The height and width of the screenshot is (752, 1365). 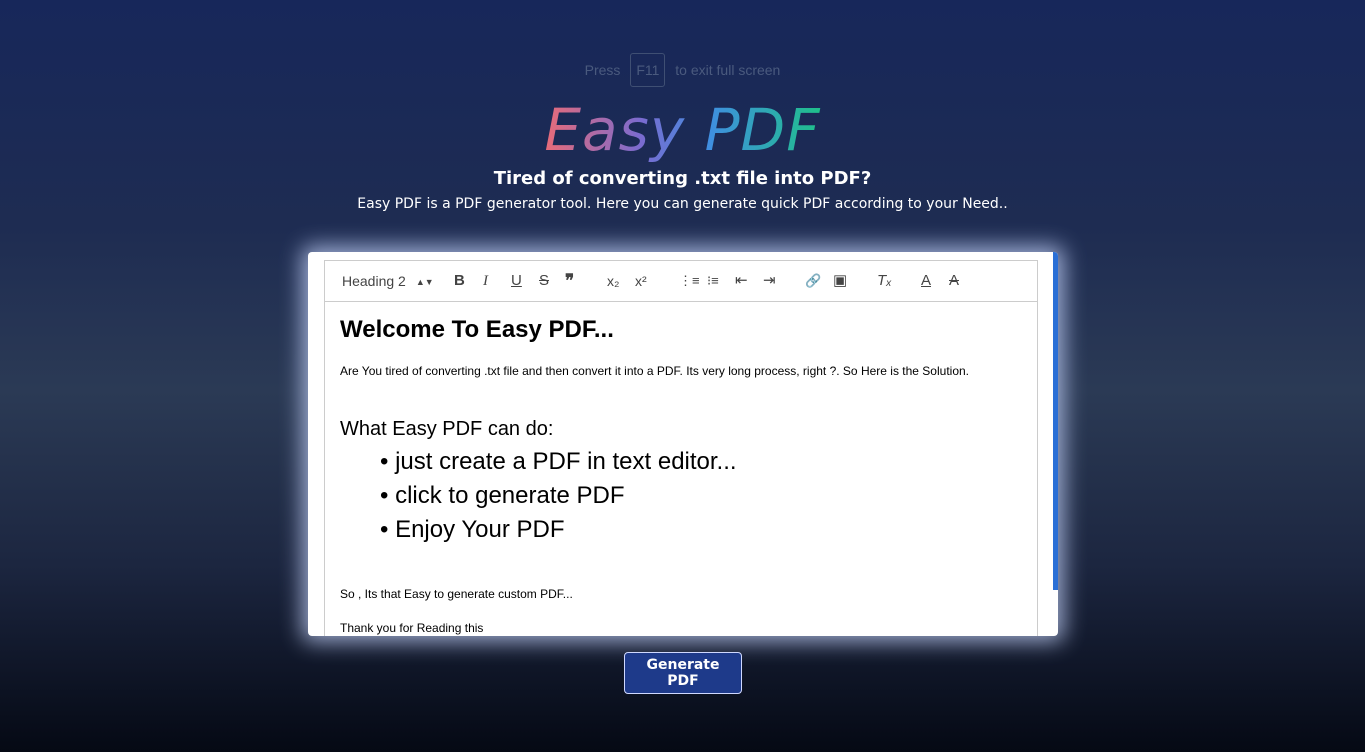 What do you see at coordinates (954, 281) in the screenshot?
I see `background-color-icon: A` at bounding box center [954, 281].